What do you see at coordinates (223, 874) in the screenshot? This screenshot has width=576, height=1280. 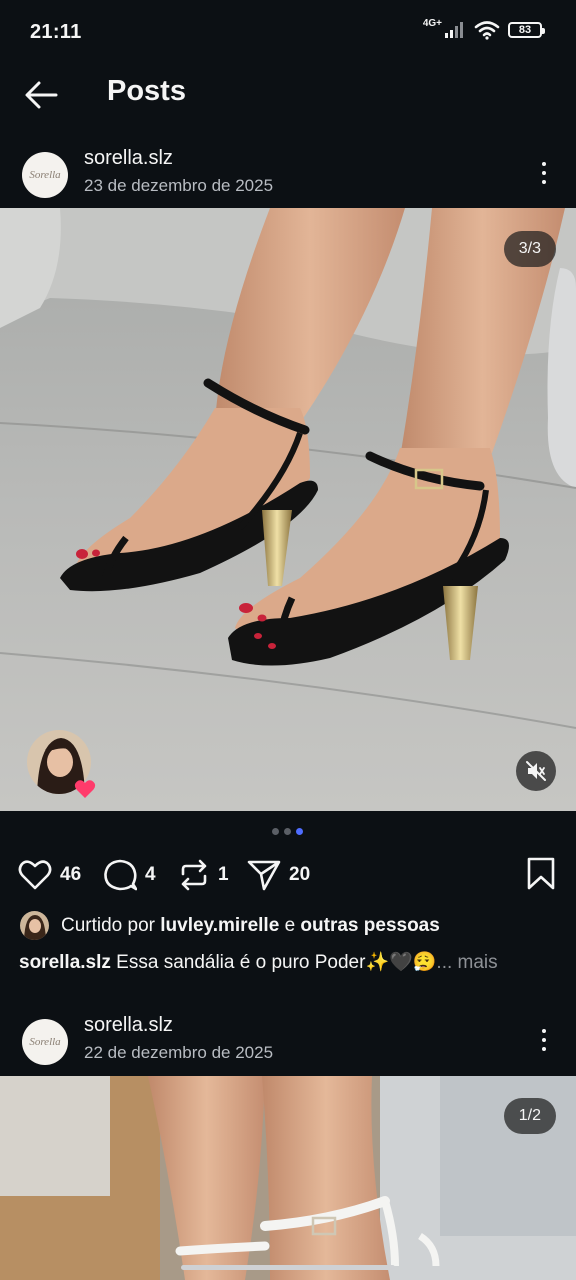 I see `repost-count: 1` at bounding box center [223, 874].